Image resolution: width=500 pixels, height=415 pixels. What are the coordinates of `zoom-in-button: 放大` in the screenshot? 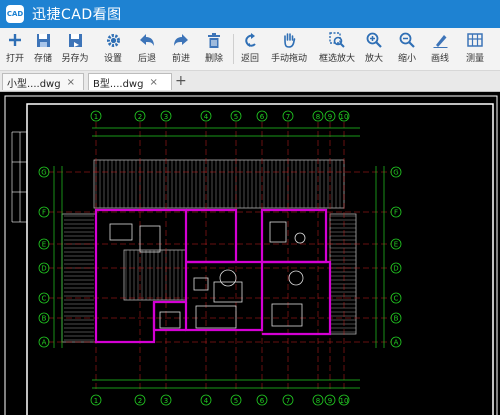 It's located at (374, 49).